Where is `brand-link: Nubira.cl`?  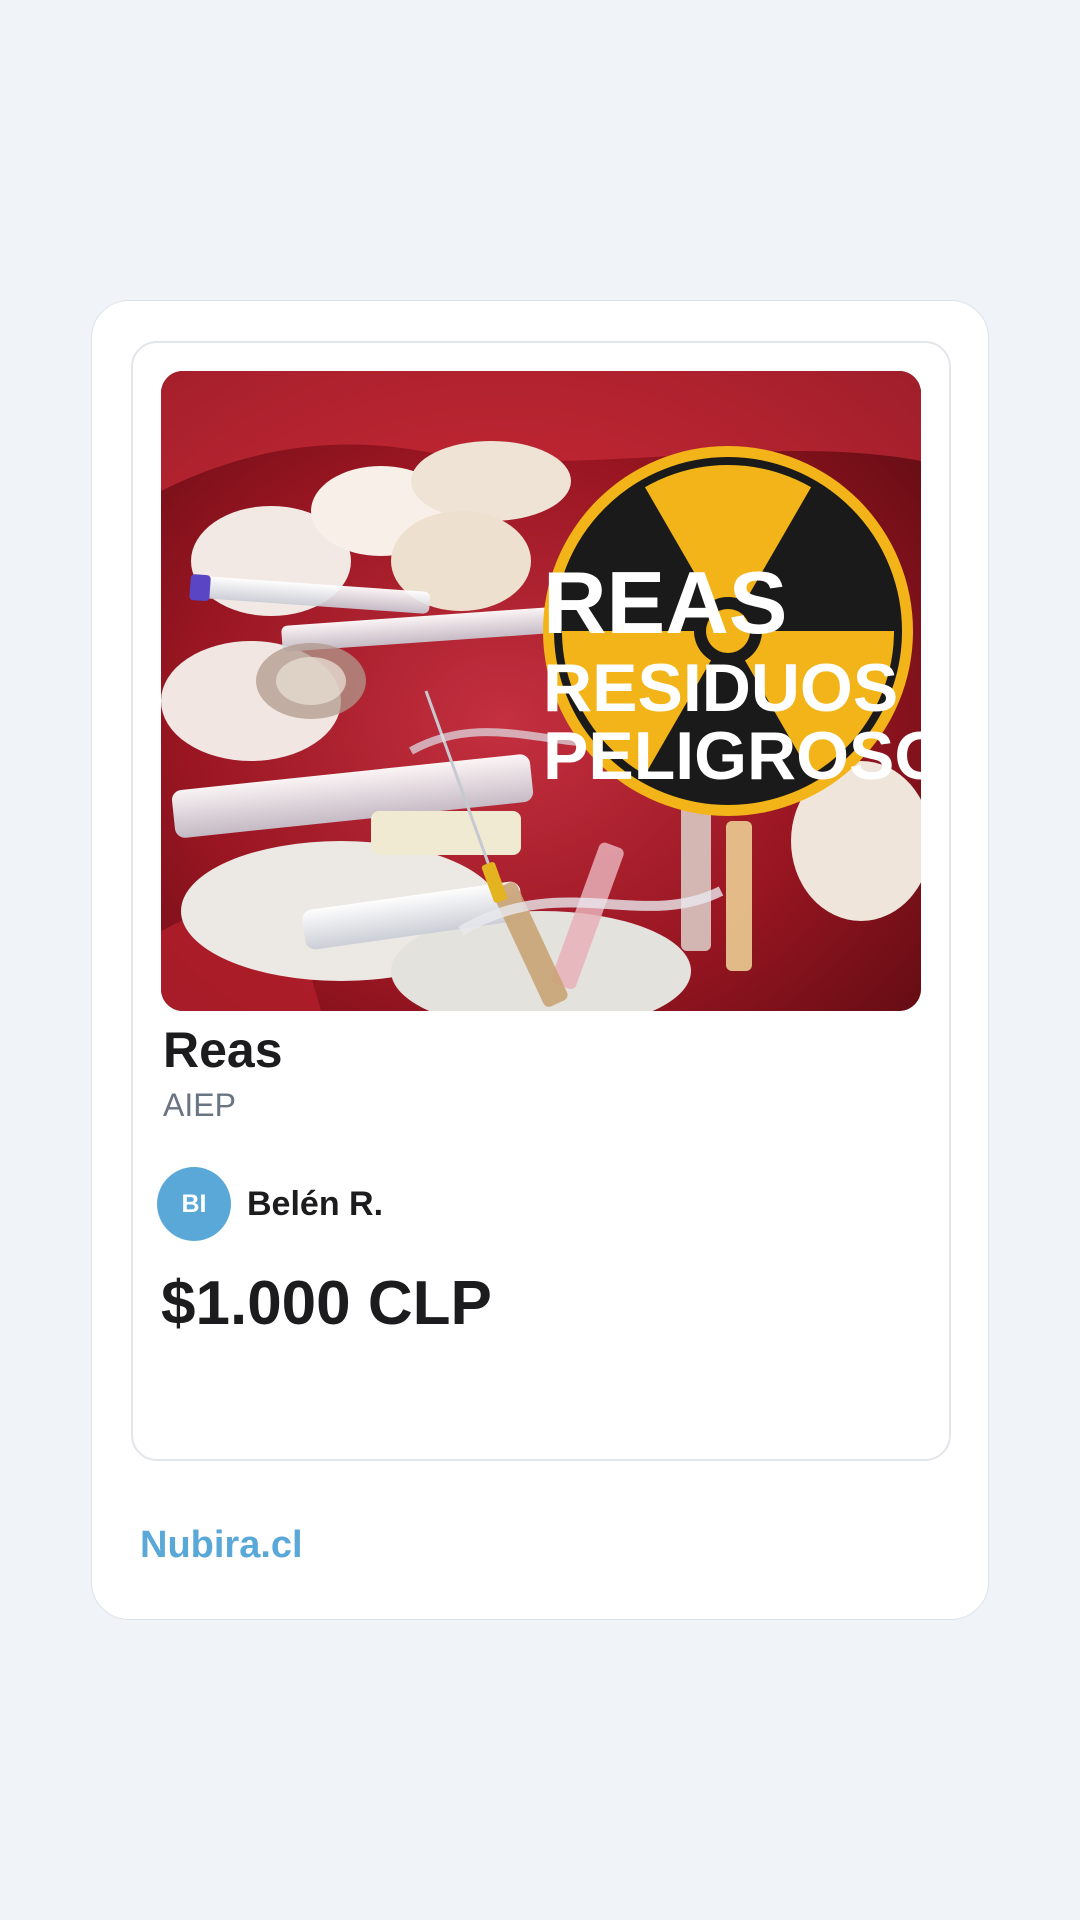
brand-link: Nubira.cl is located at coordinates (221, 1546).